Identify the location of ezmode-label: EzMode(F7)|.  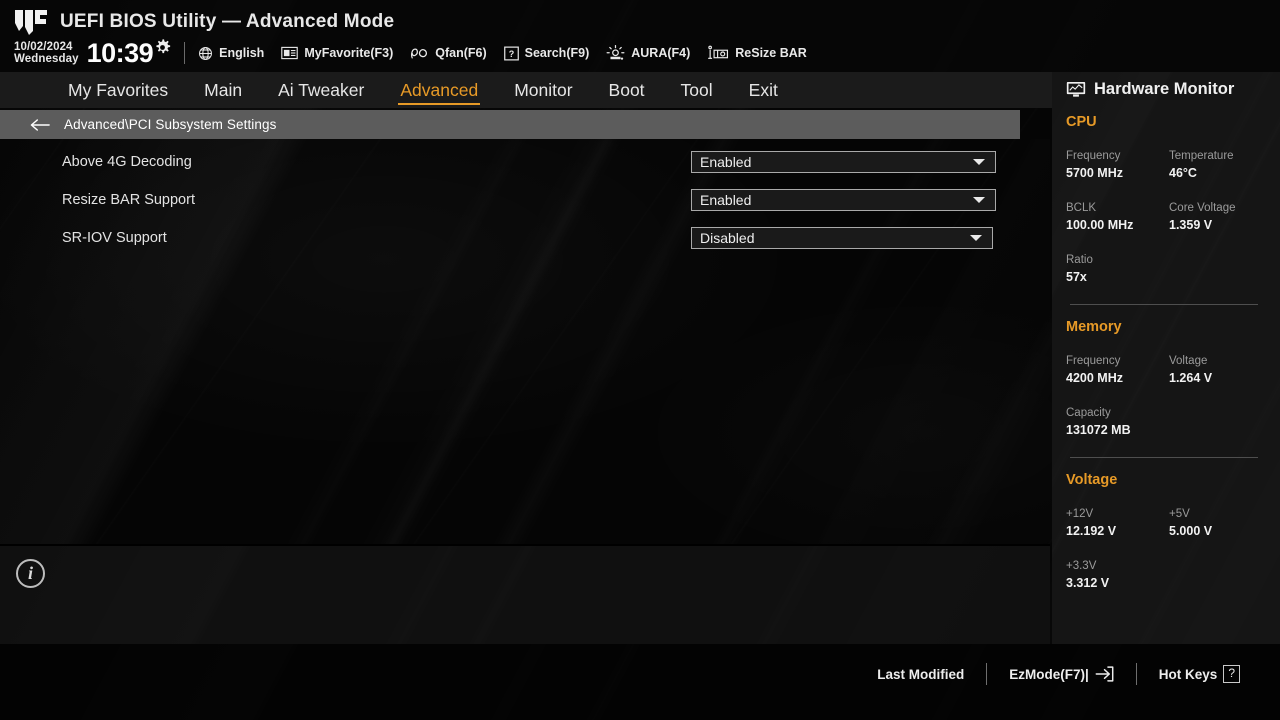
(1049, 674).